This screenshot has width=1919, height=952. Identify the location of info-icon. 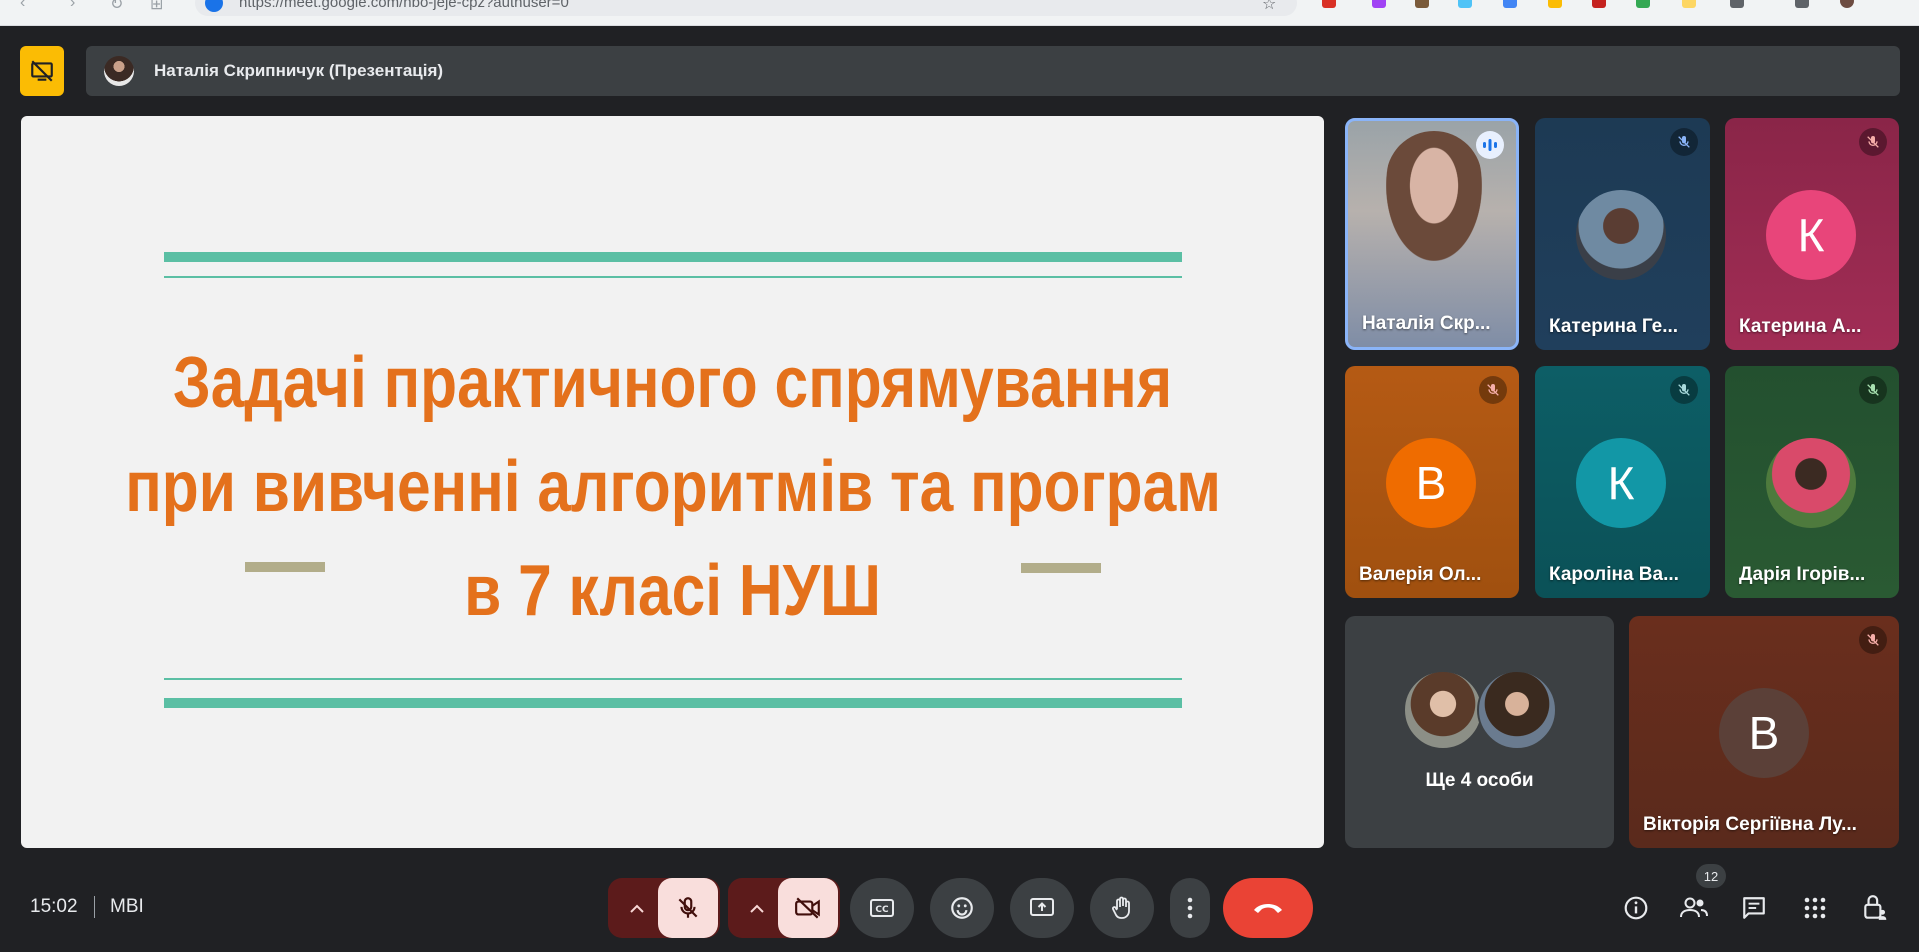
(1636, 908).